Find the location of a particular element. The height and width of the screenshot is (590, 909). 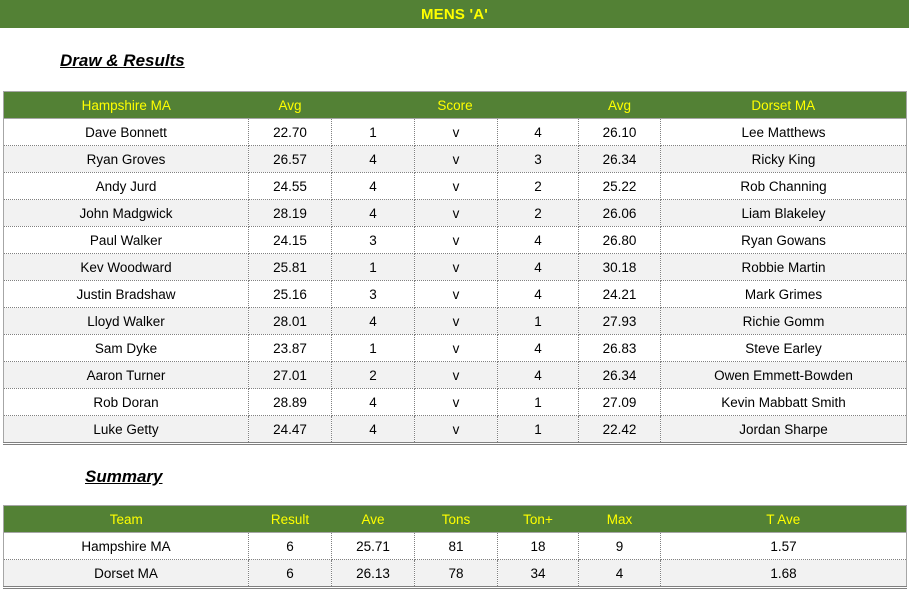

cell-away-player: Robbie Martin is located at coordinates (784, 267).